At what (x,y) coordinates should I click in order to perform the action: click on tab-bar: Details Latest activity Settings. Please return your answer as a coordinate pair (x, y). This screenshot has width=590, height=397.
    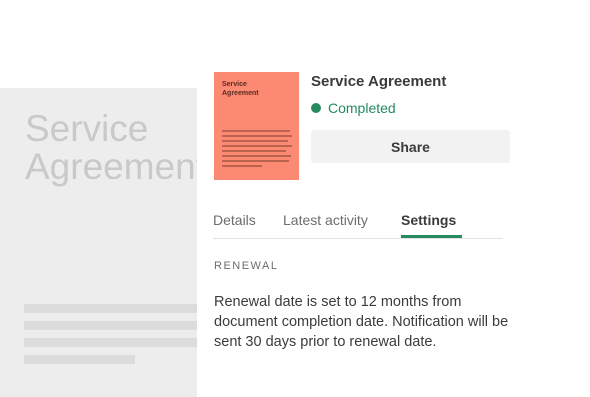
    Looking at the image, I should click on (358, 222).